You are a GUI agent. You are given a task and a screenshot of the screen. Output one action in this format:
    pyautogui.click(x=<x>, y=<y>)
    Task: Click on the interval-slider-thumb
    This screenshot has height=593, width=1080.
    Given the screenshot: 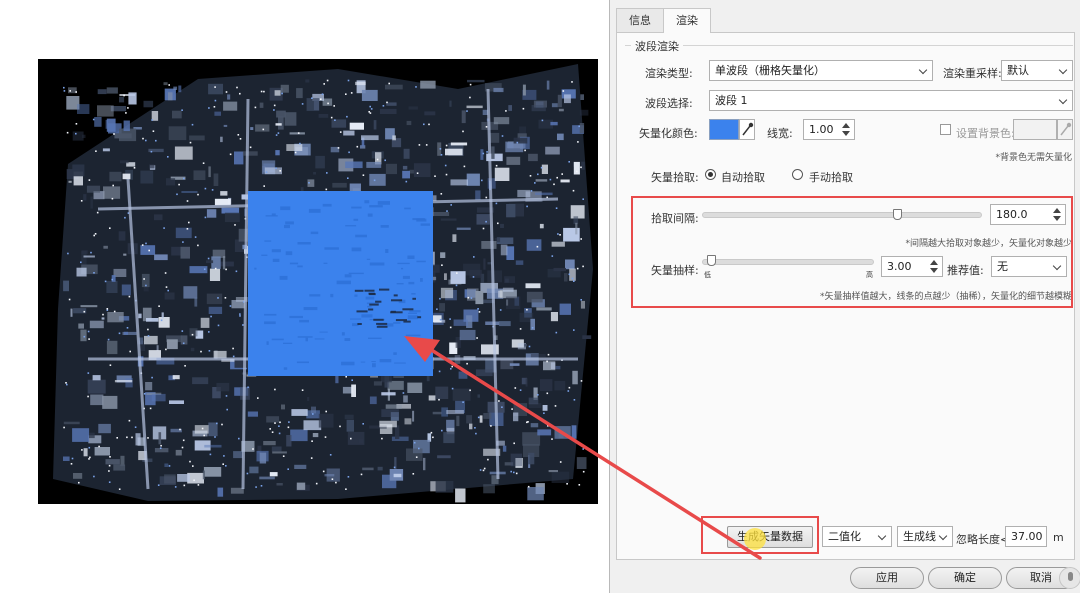 What is the action you would take?
    pyautogui.click(x=897, y=214)
    